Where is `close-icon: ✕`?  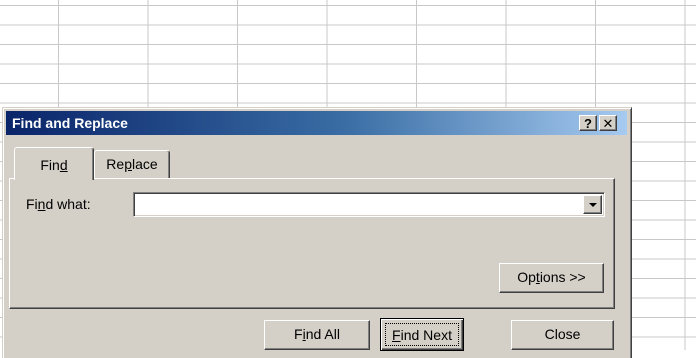 close-icon: ✕ is located at coordinates (608, 123).